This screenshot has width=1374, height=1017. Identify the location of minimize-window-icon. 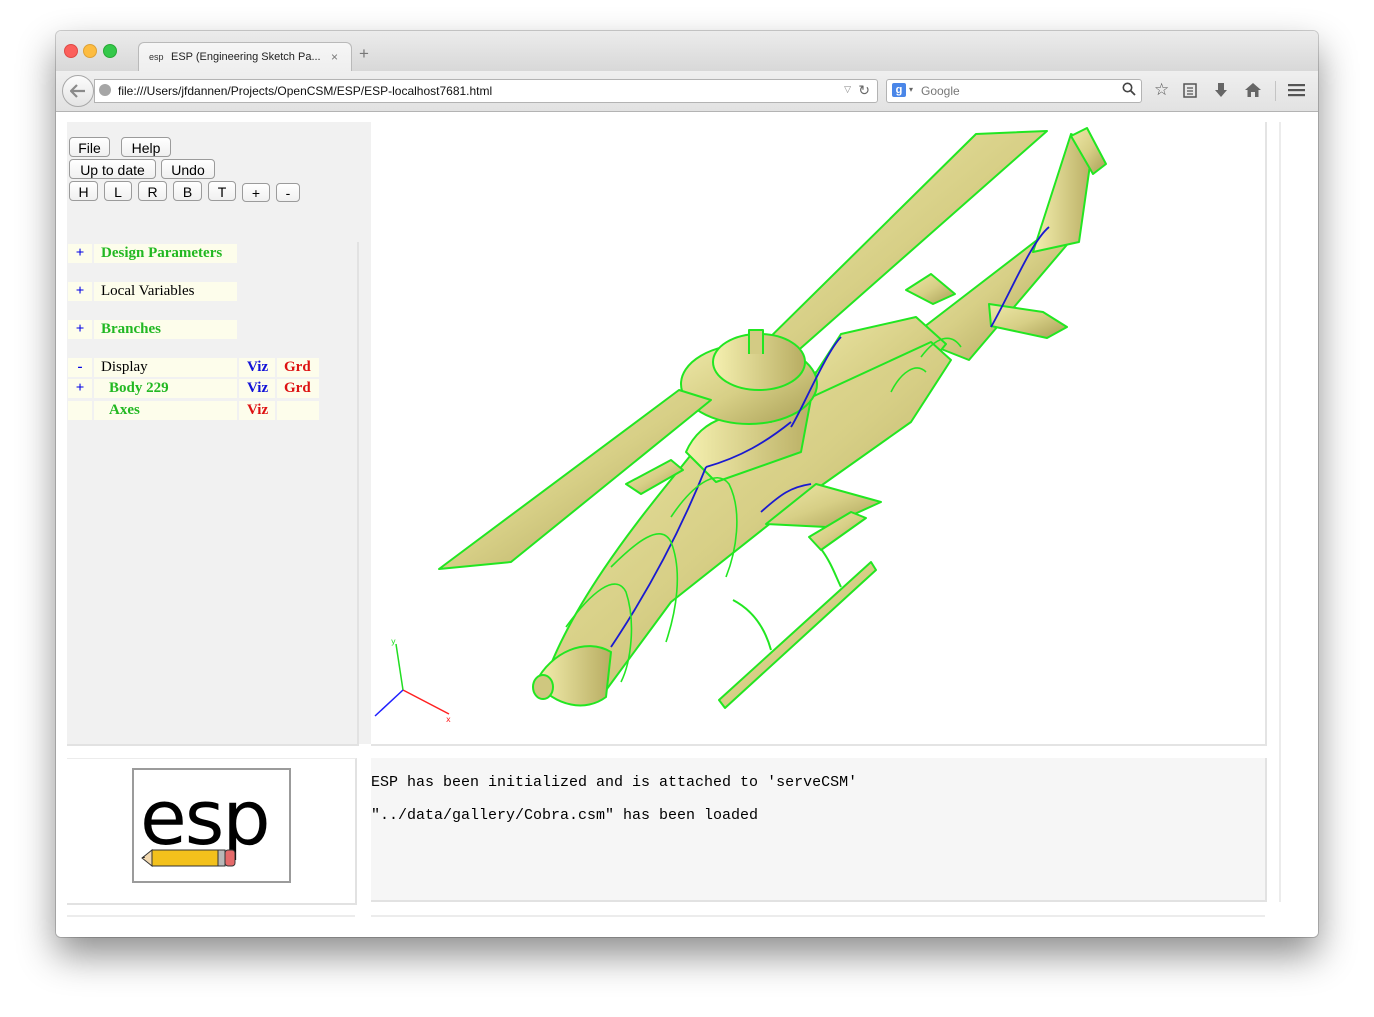
(90, 51).